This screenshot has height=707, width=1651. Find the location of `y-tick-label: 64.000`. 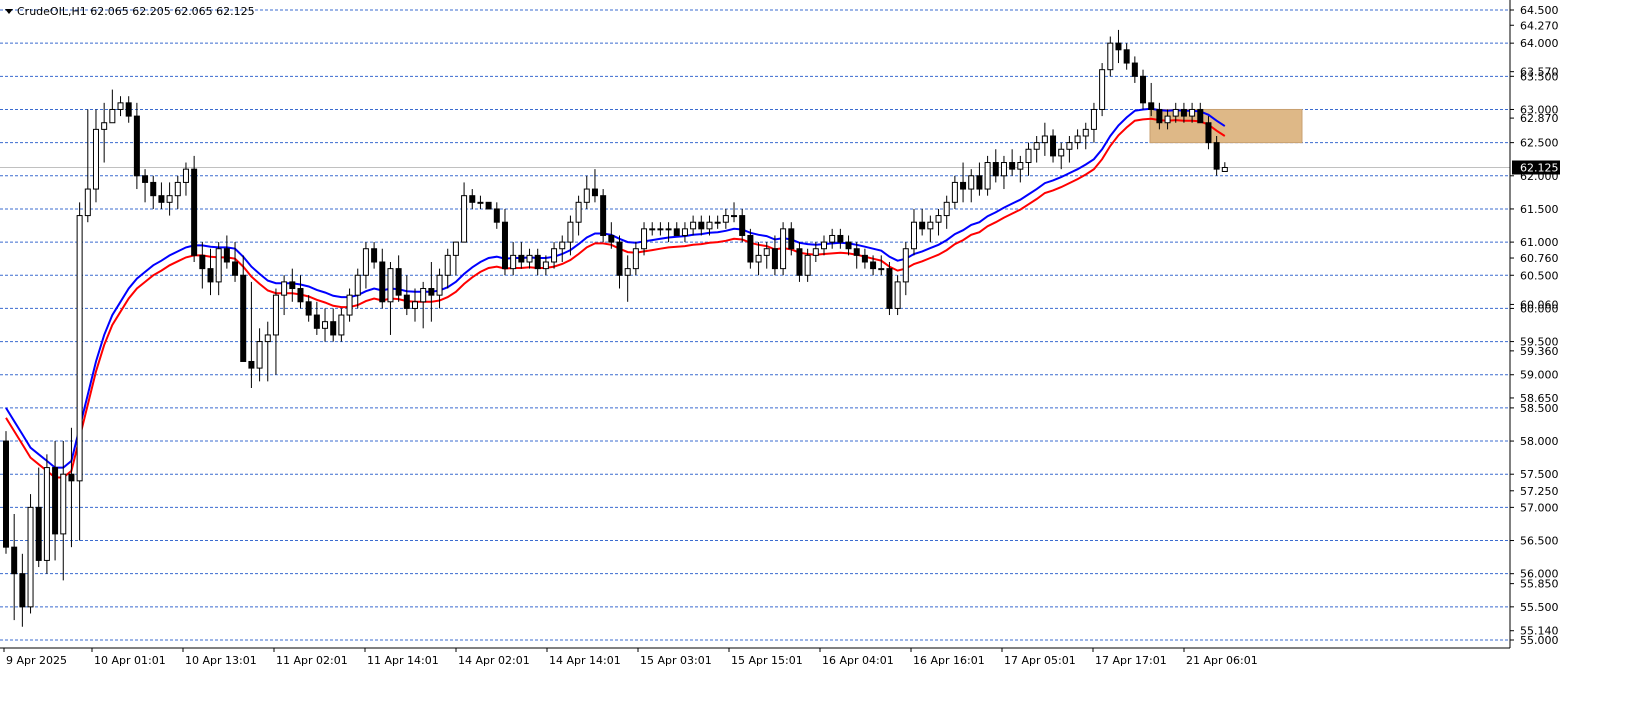

y-tick-label: 64.000 is located at coordinates (1539, 43).